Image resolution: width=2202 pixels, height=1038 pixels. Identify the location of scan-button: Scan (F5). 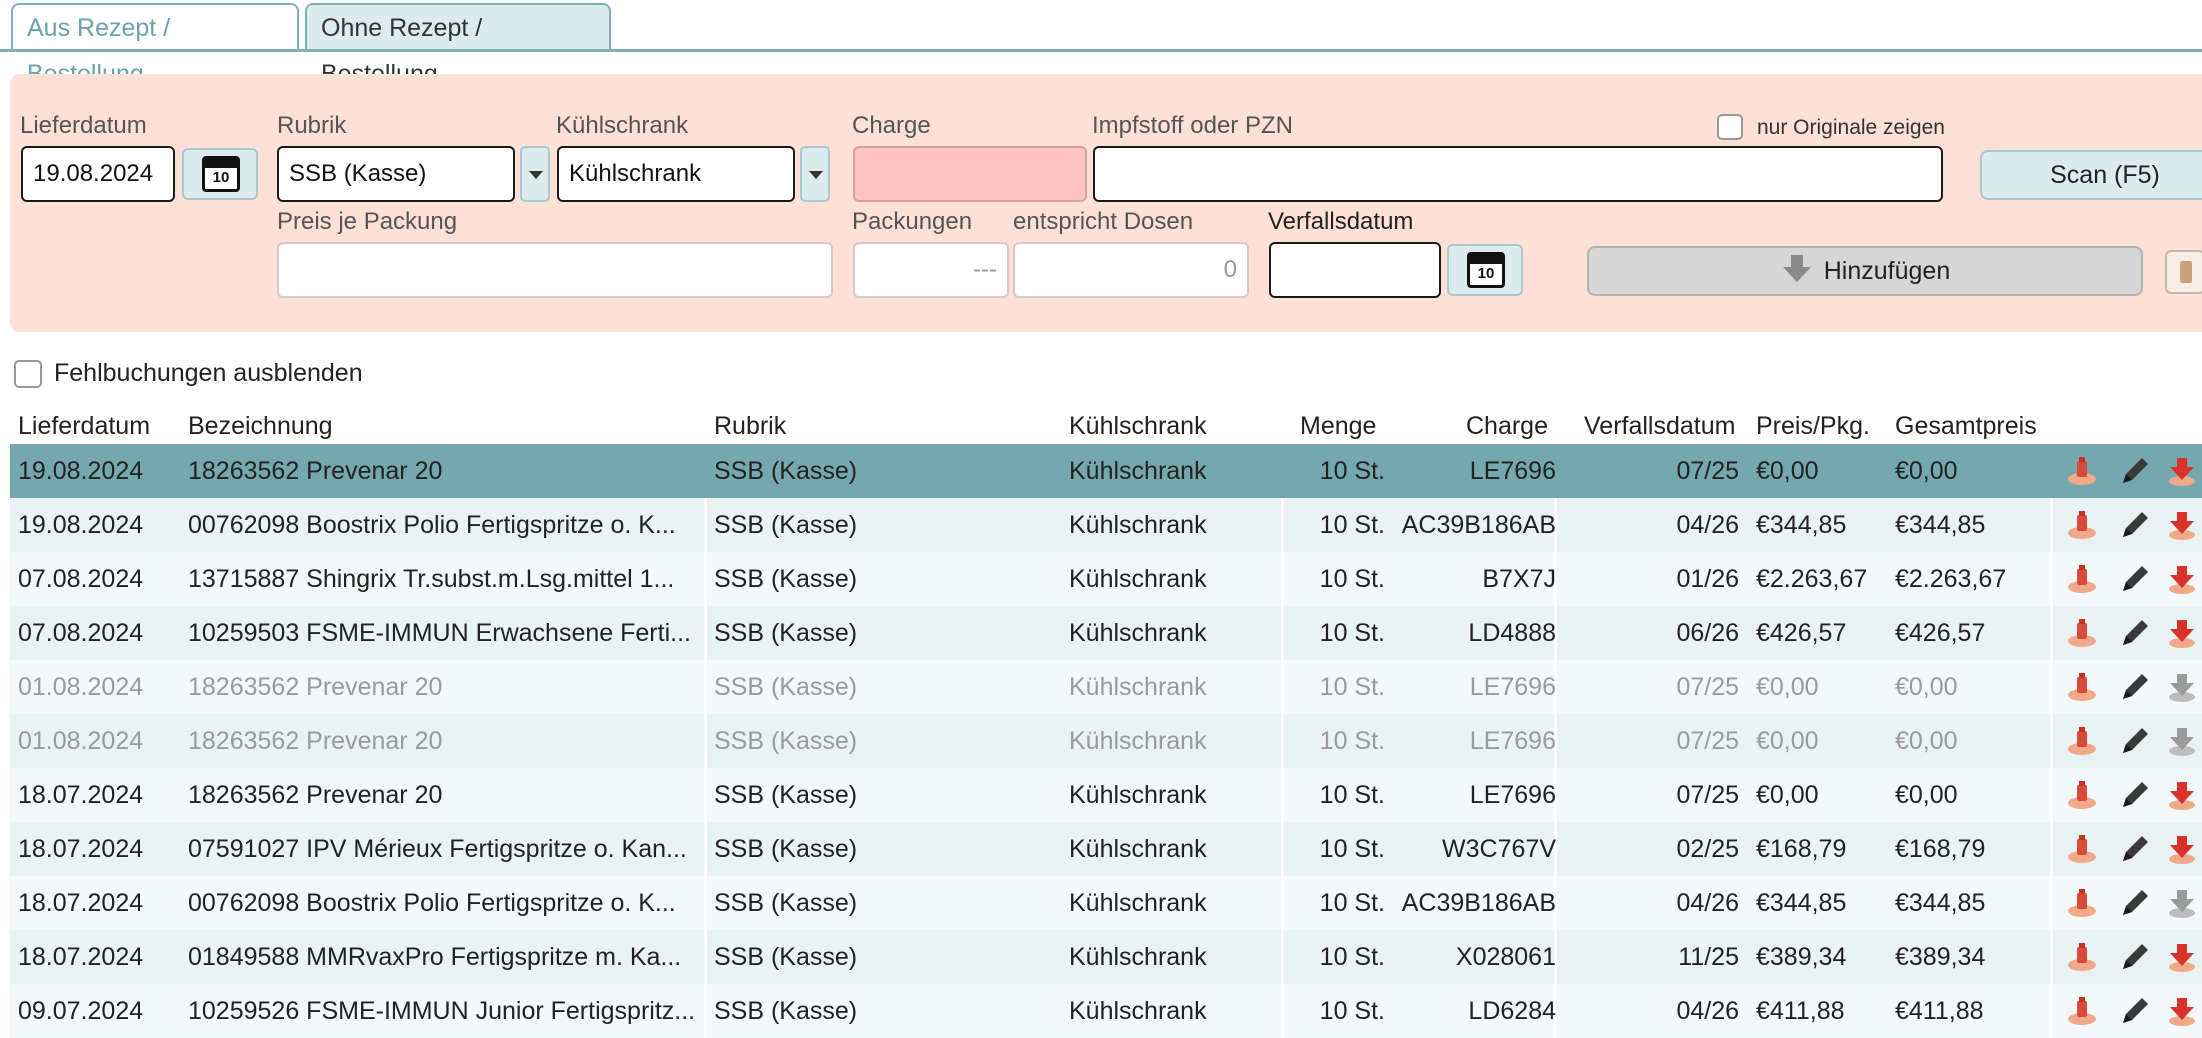
(2091, 175).